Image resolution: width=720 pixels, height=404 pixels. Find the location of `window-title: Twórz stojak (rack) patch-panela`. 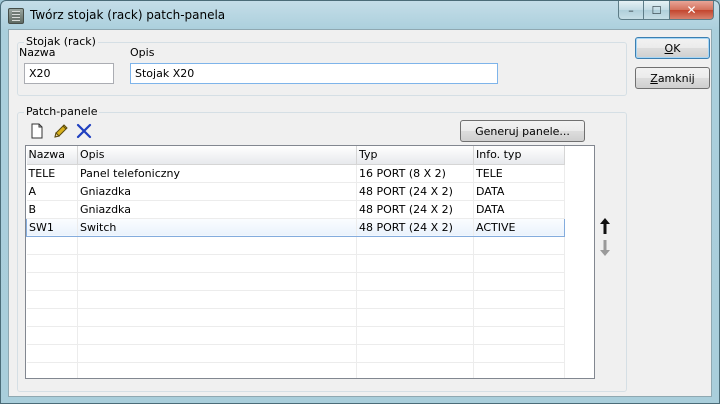

window-title: Twórz stojak (rack) patch-panela is located at coordinates (128, 15).